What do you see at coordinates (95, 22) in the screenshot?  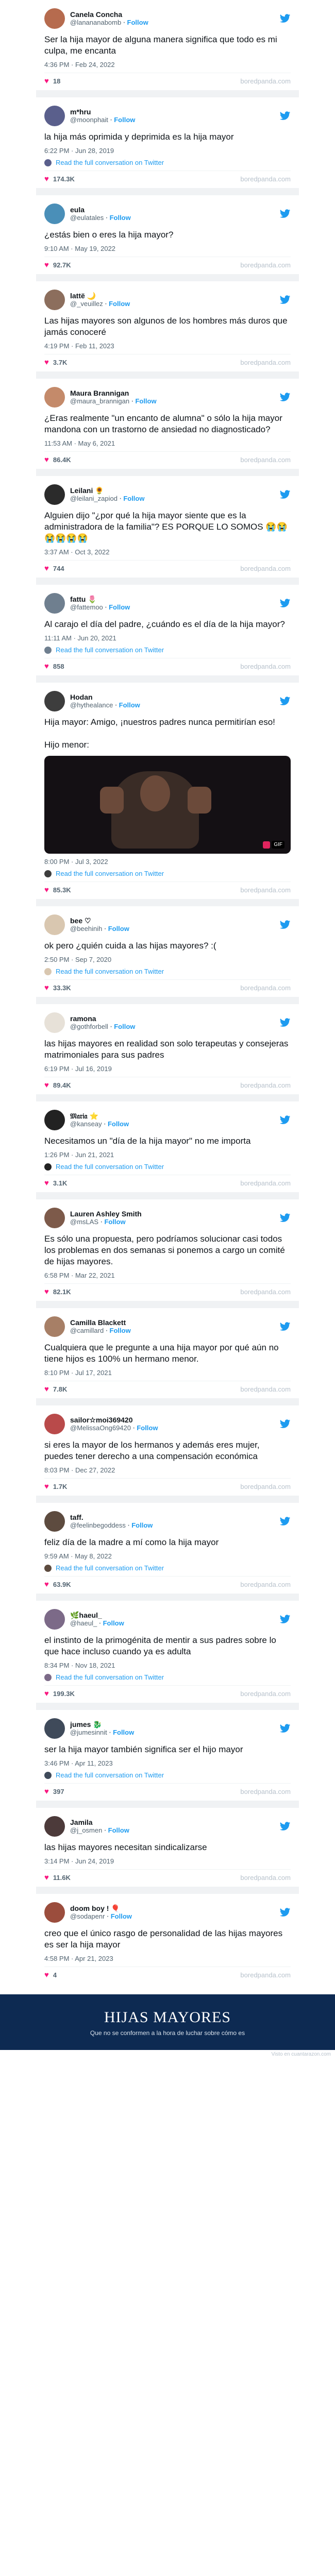 I see `author-handle: @lanananabomb` at bounding box center [95, 22].